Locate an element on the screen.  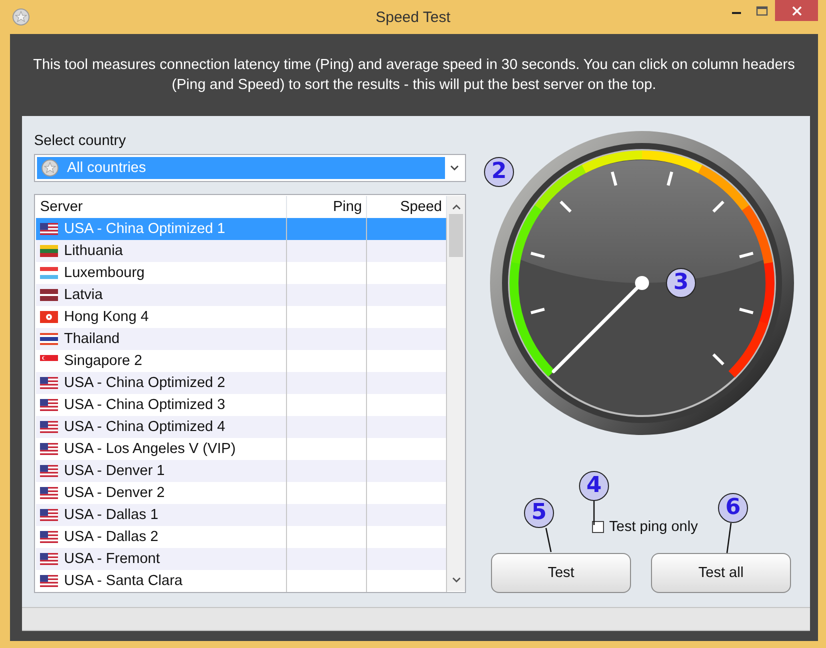
scrollbar-thumb is located at coordinates (456, 235).